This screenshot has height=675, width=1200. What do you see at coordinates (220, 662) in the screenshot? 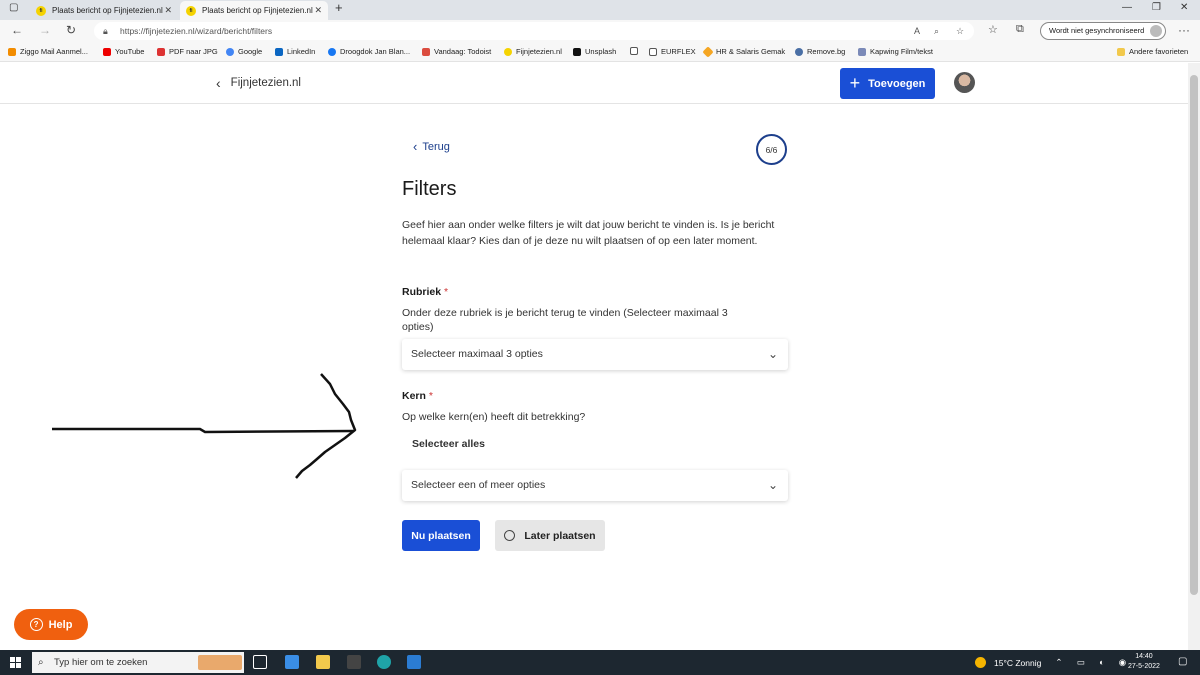
I see `search-highlight-icon` at bounding box center [220, 662].